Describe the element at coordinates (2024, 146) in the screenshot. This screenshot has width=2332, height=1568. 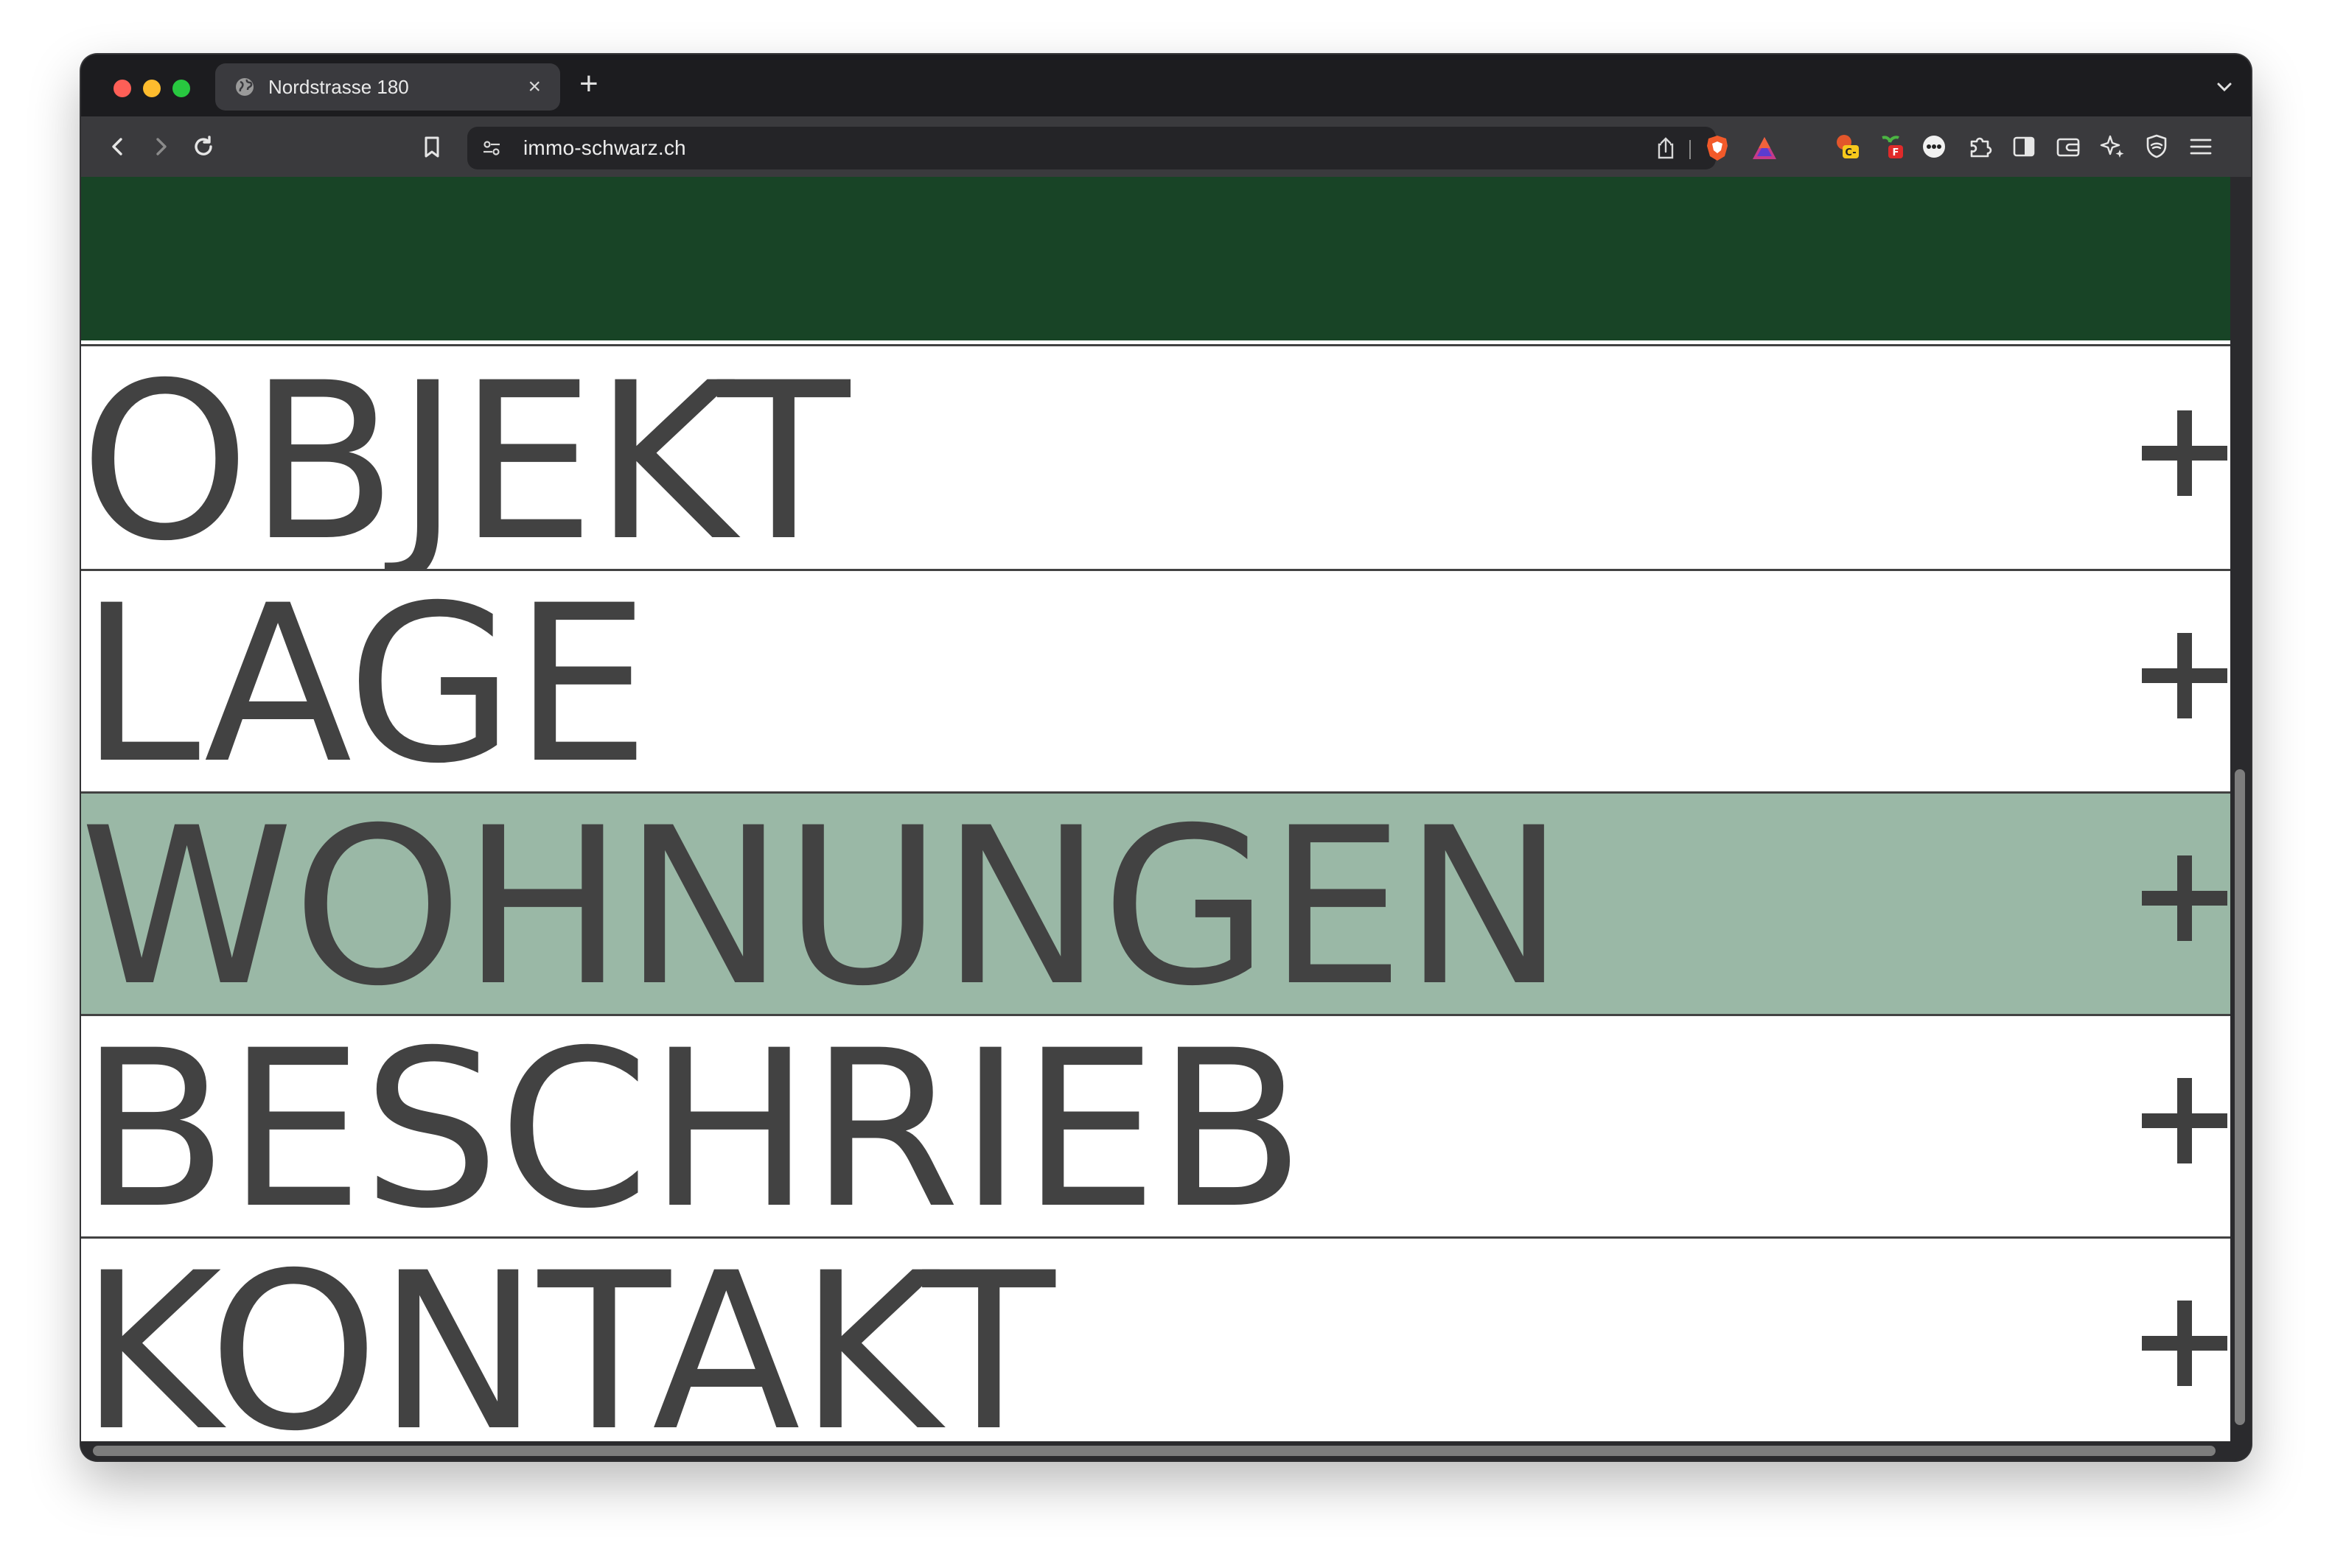
I see `sidebar-icon` at that location.